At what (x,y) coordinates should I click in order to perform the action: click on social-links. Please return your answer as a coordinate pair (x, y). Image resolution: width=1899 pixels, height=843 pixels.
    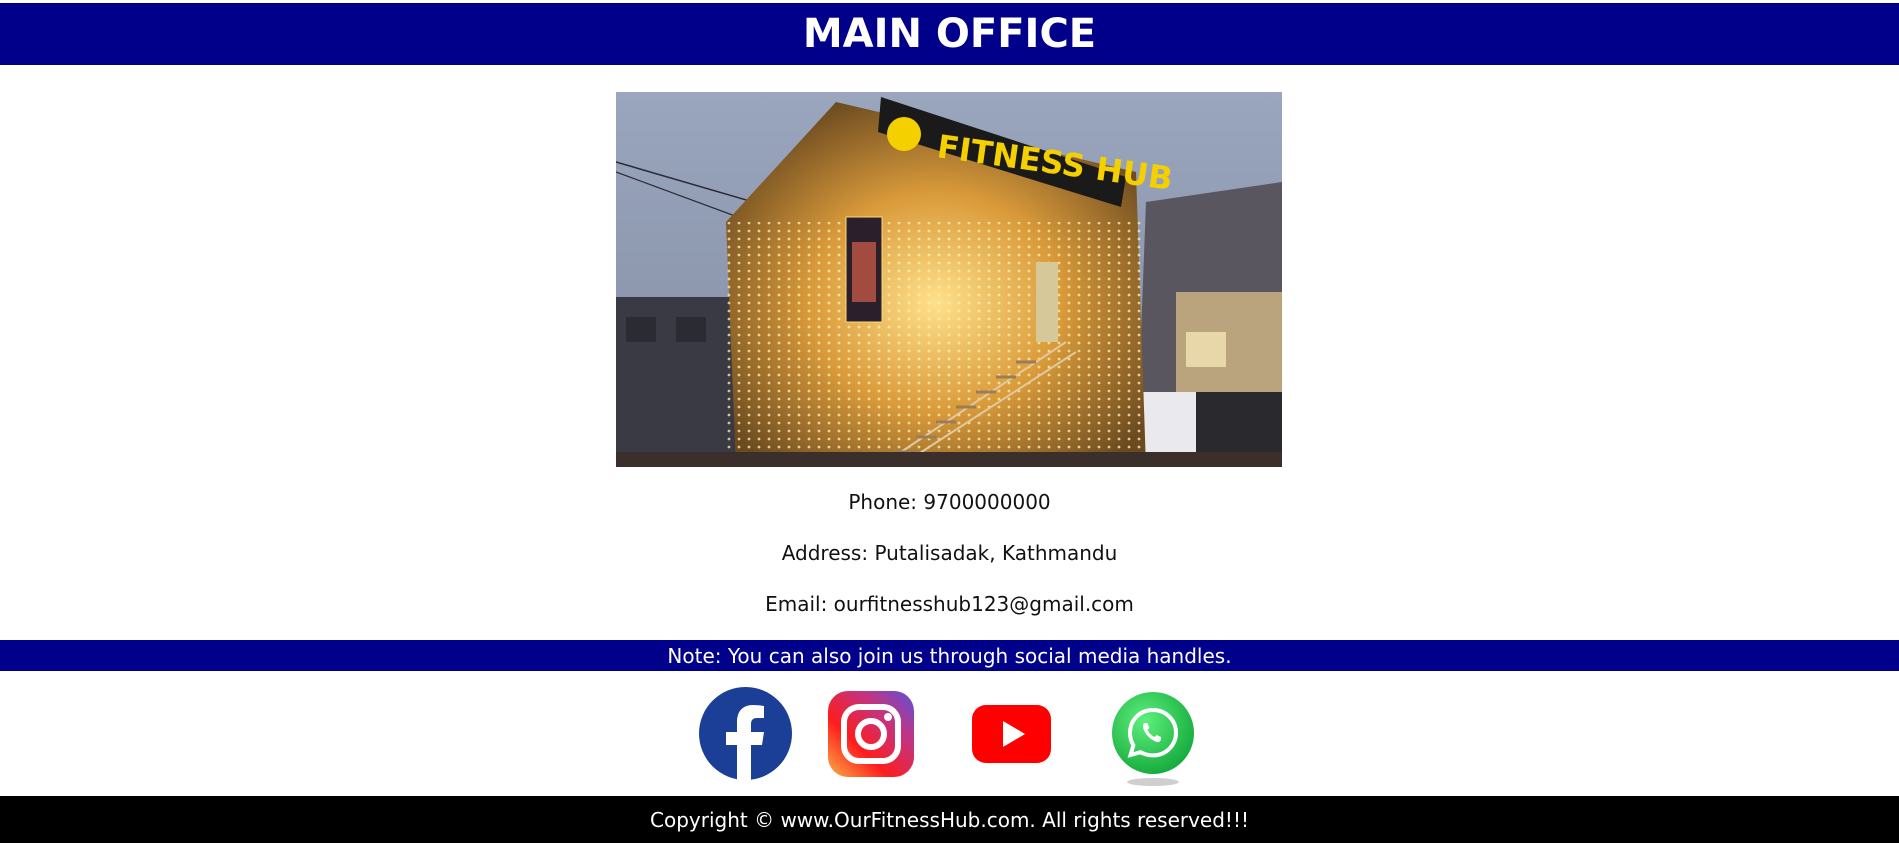
    Looking at the image, I should click on (949, 735).